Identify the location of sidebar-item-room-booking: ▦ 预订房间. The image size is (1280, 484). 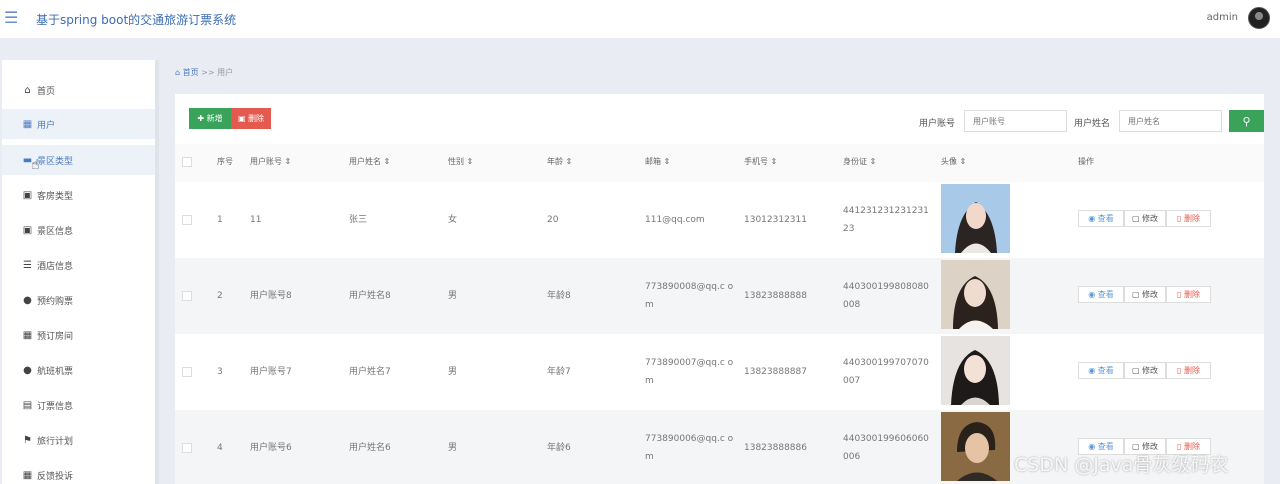
(78, 335).